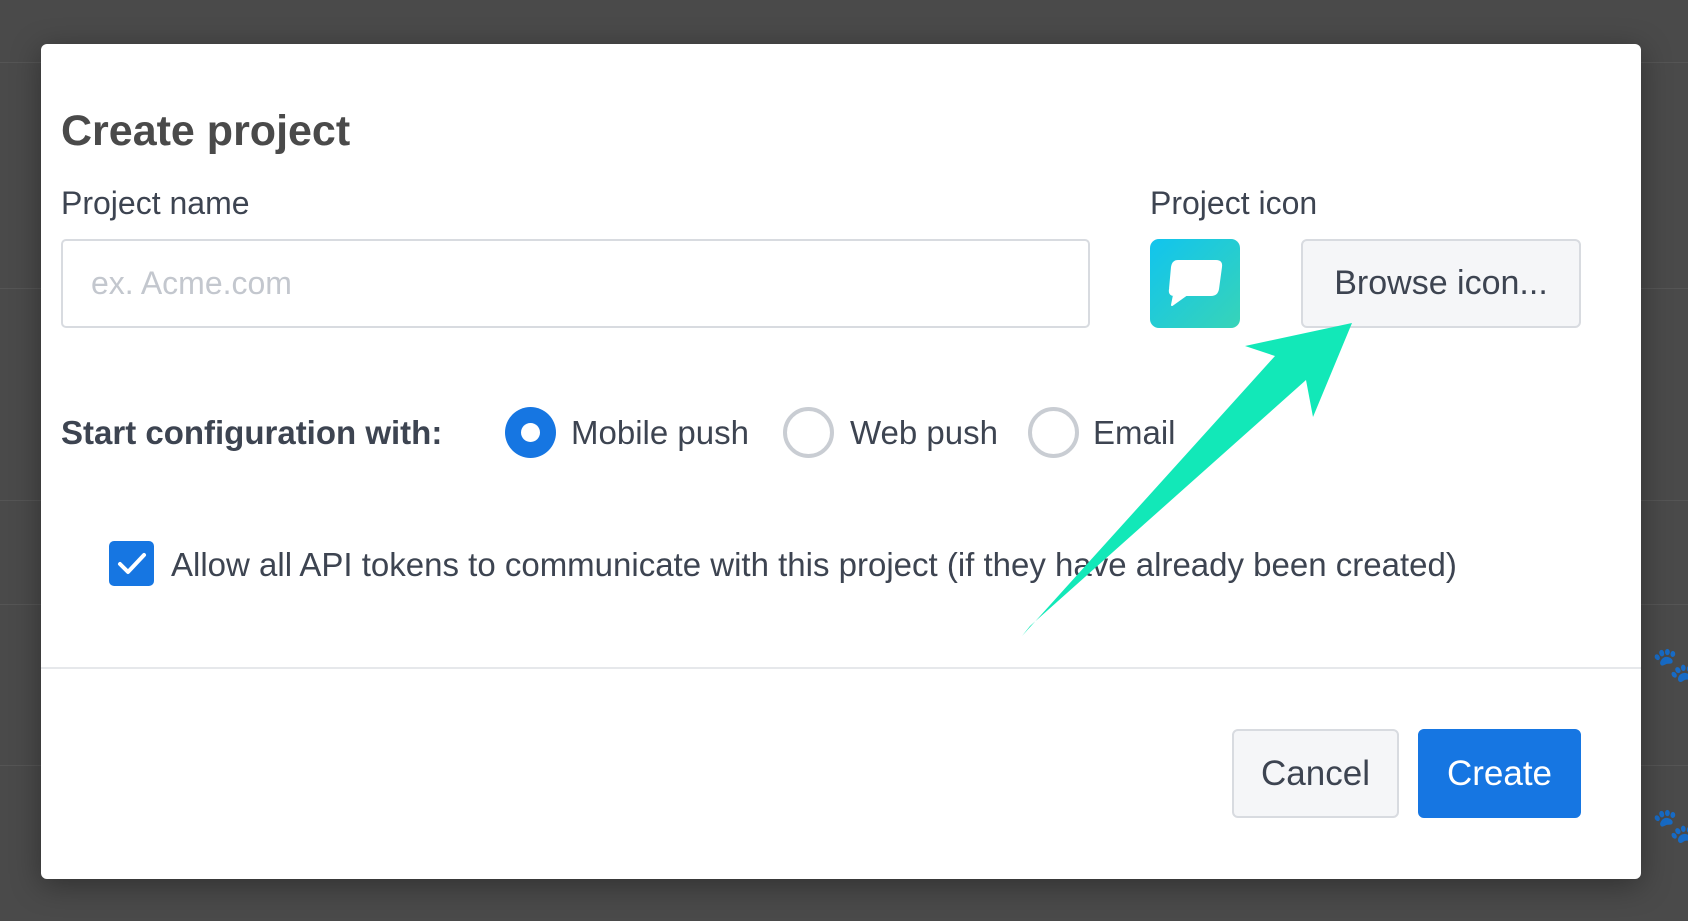 The width and height of the screenshot is (1688, 921). What do you see at coordinates (1315, 773) in the screenshot?
I see `cancel-button: Cancel` at bounding box center [1315, 773].